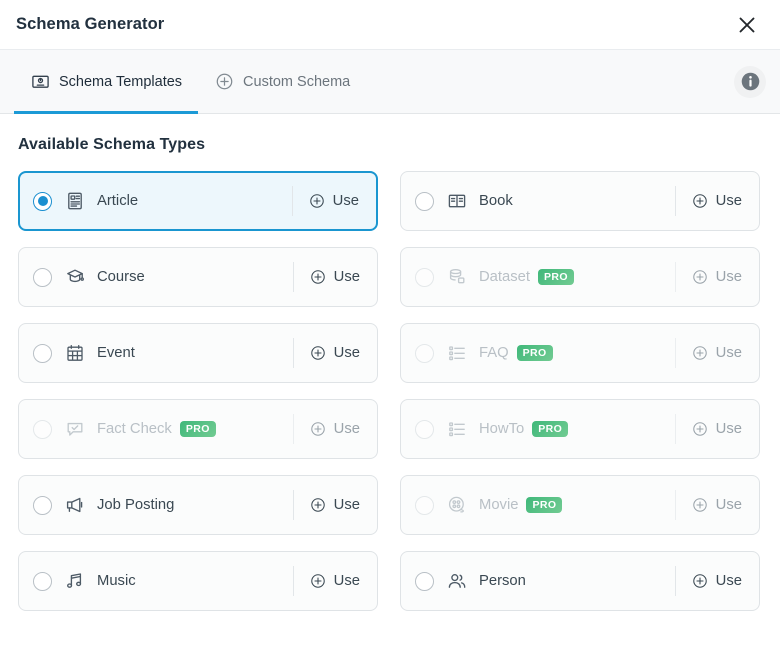 Image resolution: width=780 pixels, height=645 pixels. Describe the element at coordinates (335, 581) in the screenshot. I see `use-button-music: Use` at that location.